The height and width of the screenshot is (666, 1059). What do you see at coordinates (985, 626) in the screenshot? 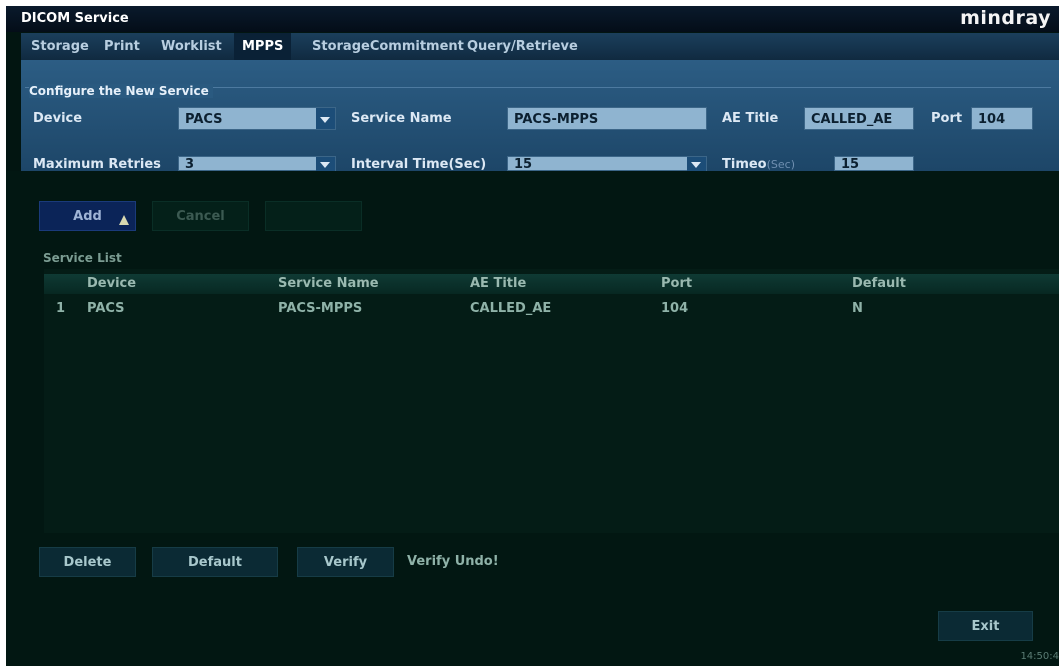
I see `exit-button: Exit` at bounding box center [985, 626].